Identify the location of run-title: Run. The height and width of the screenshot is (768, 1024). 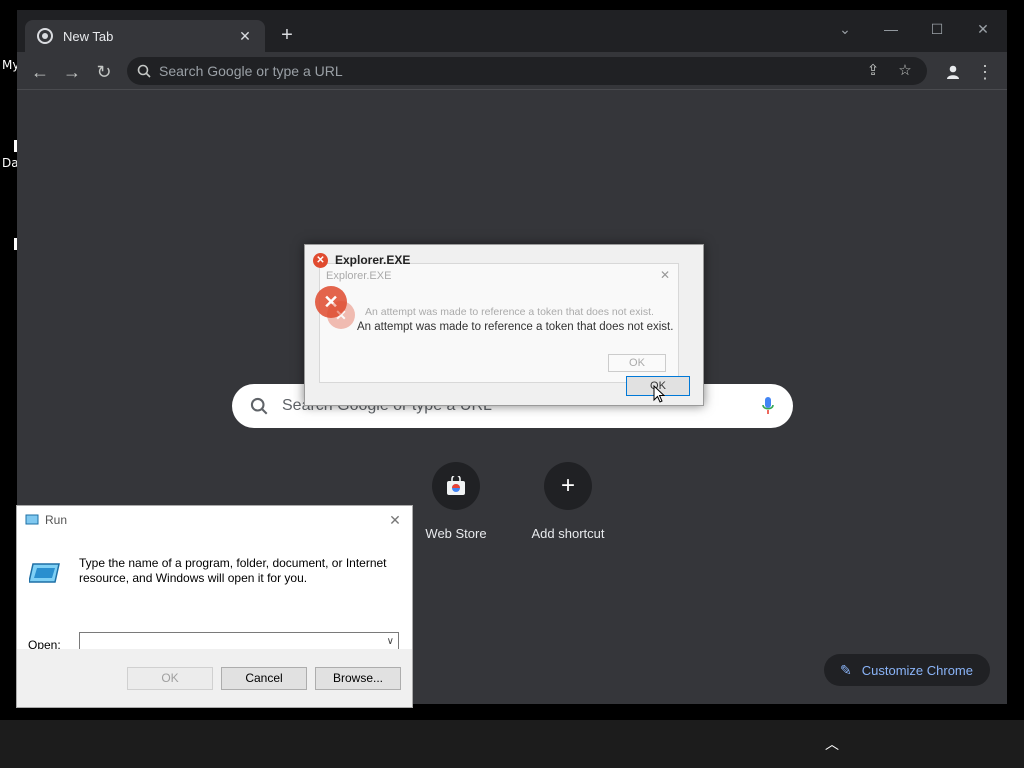
(56, 520).